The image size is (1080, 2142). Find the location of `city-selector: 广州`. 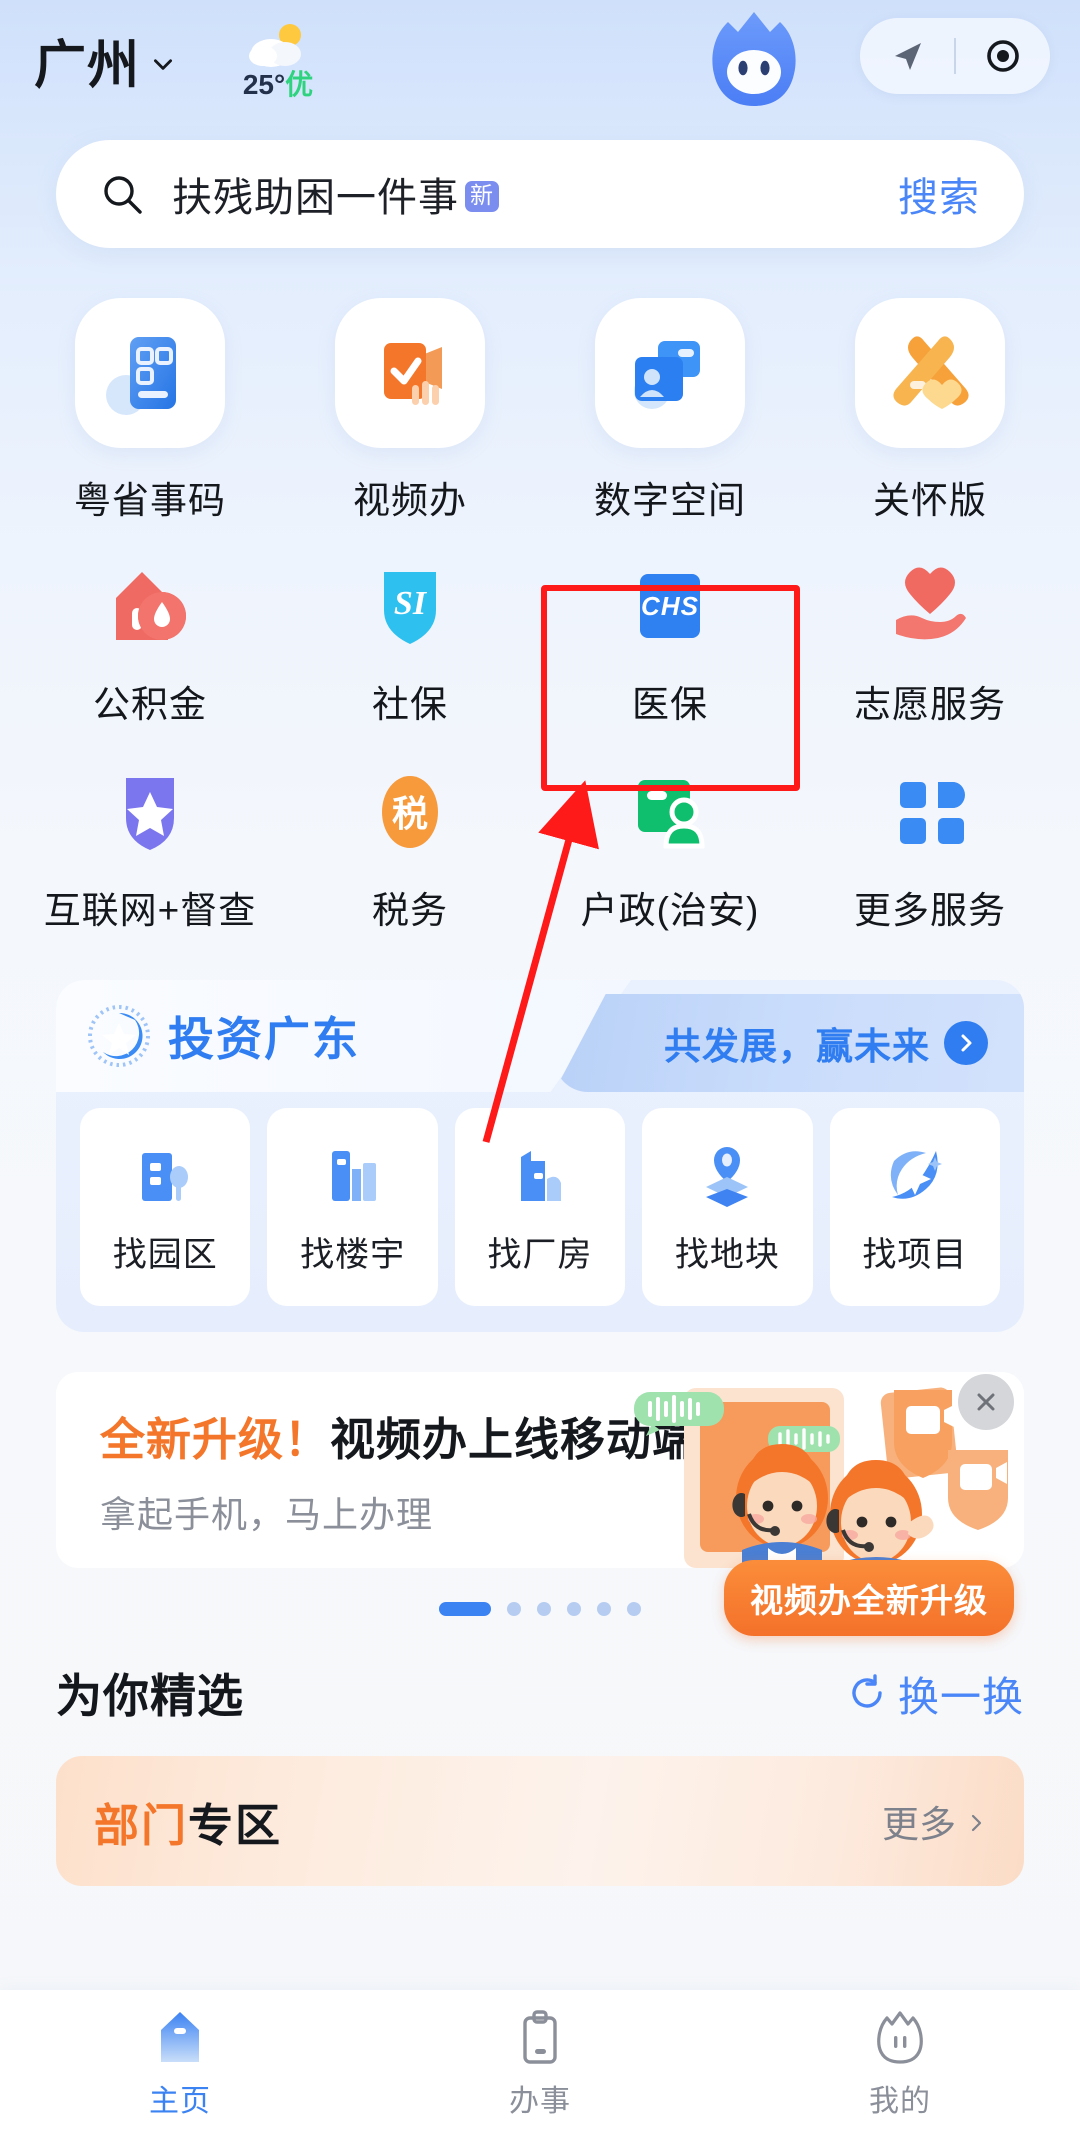

city-selector: 广州 is located at coordinates (105, 60).